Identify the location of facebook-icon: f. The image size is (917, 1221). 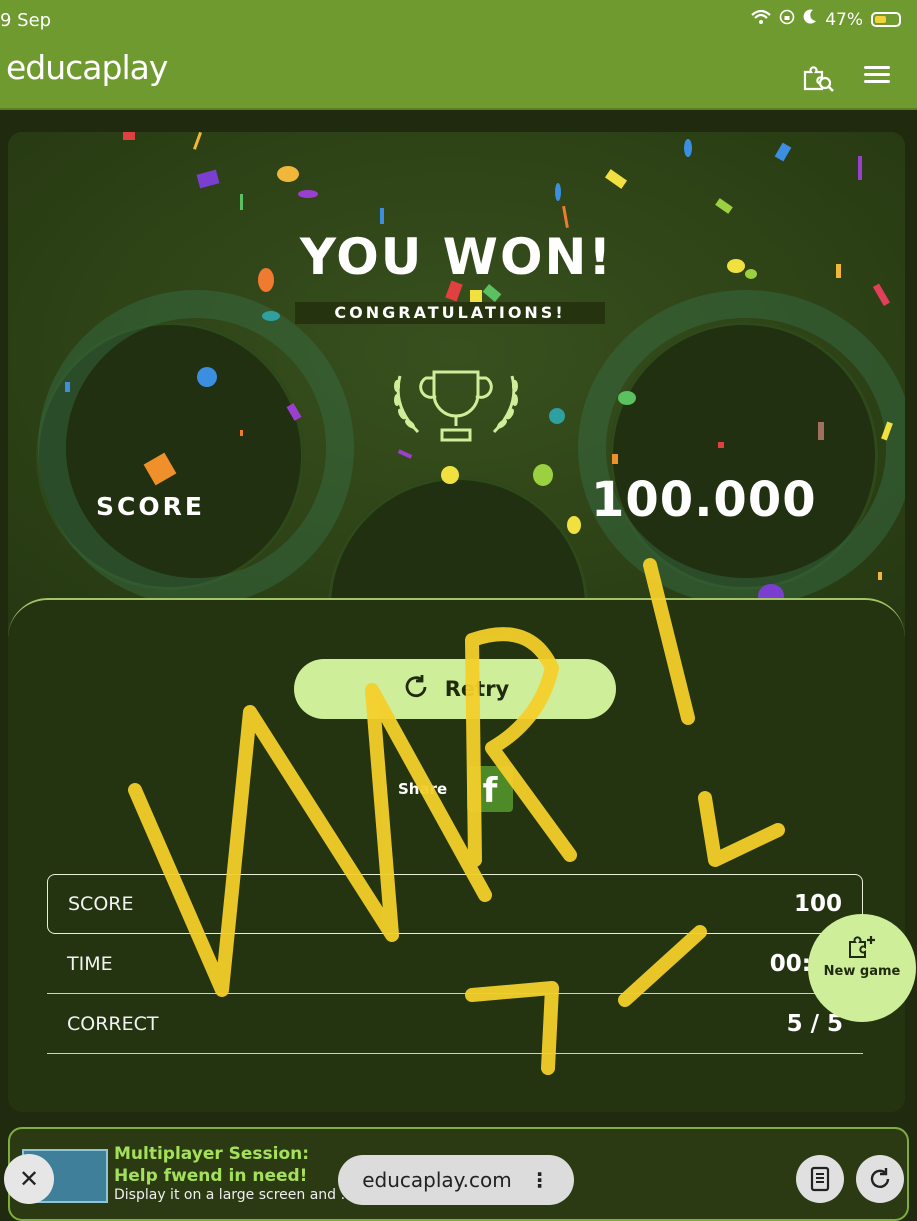
(490, 791).